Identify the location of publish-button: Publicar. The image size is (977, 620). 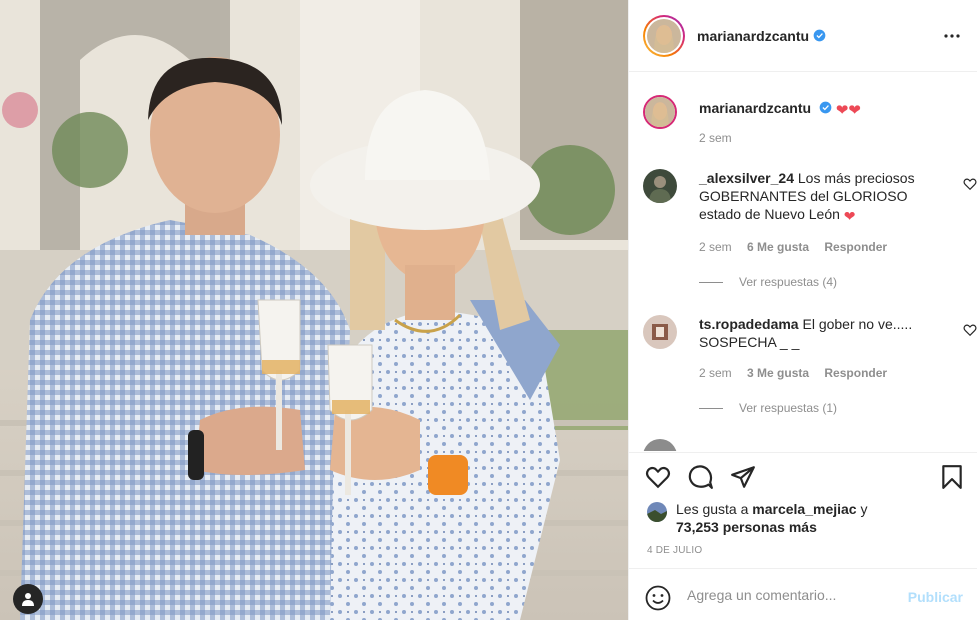
(935, 597).